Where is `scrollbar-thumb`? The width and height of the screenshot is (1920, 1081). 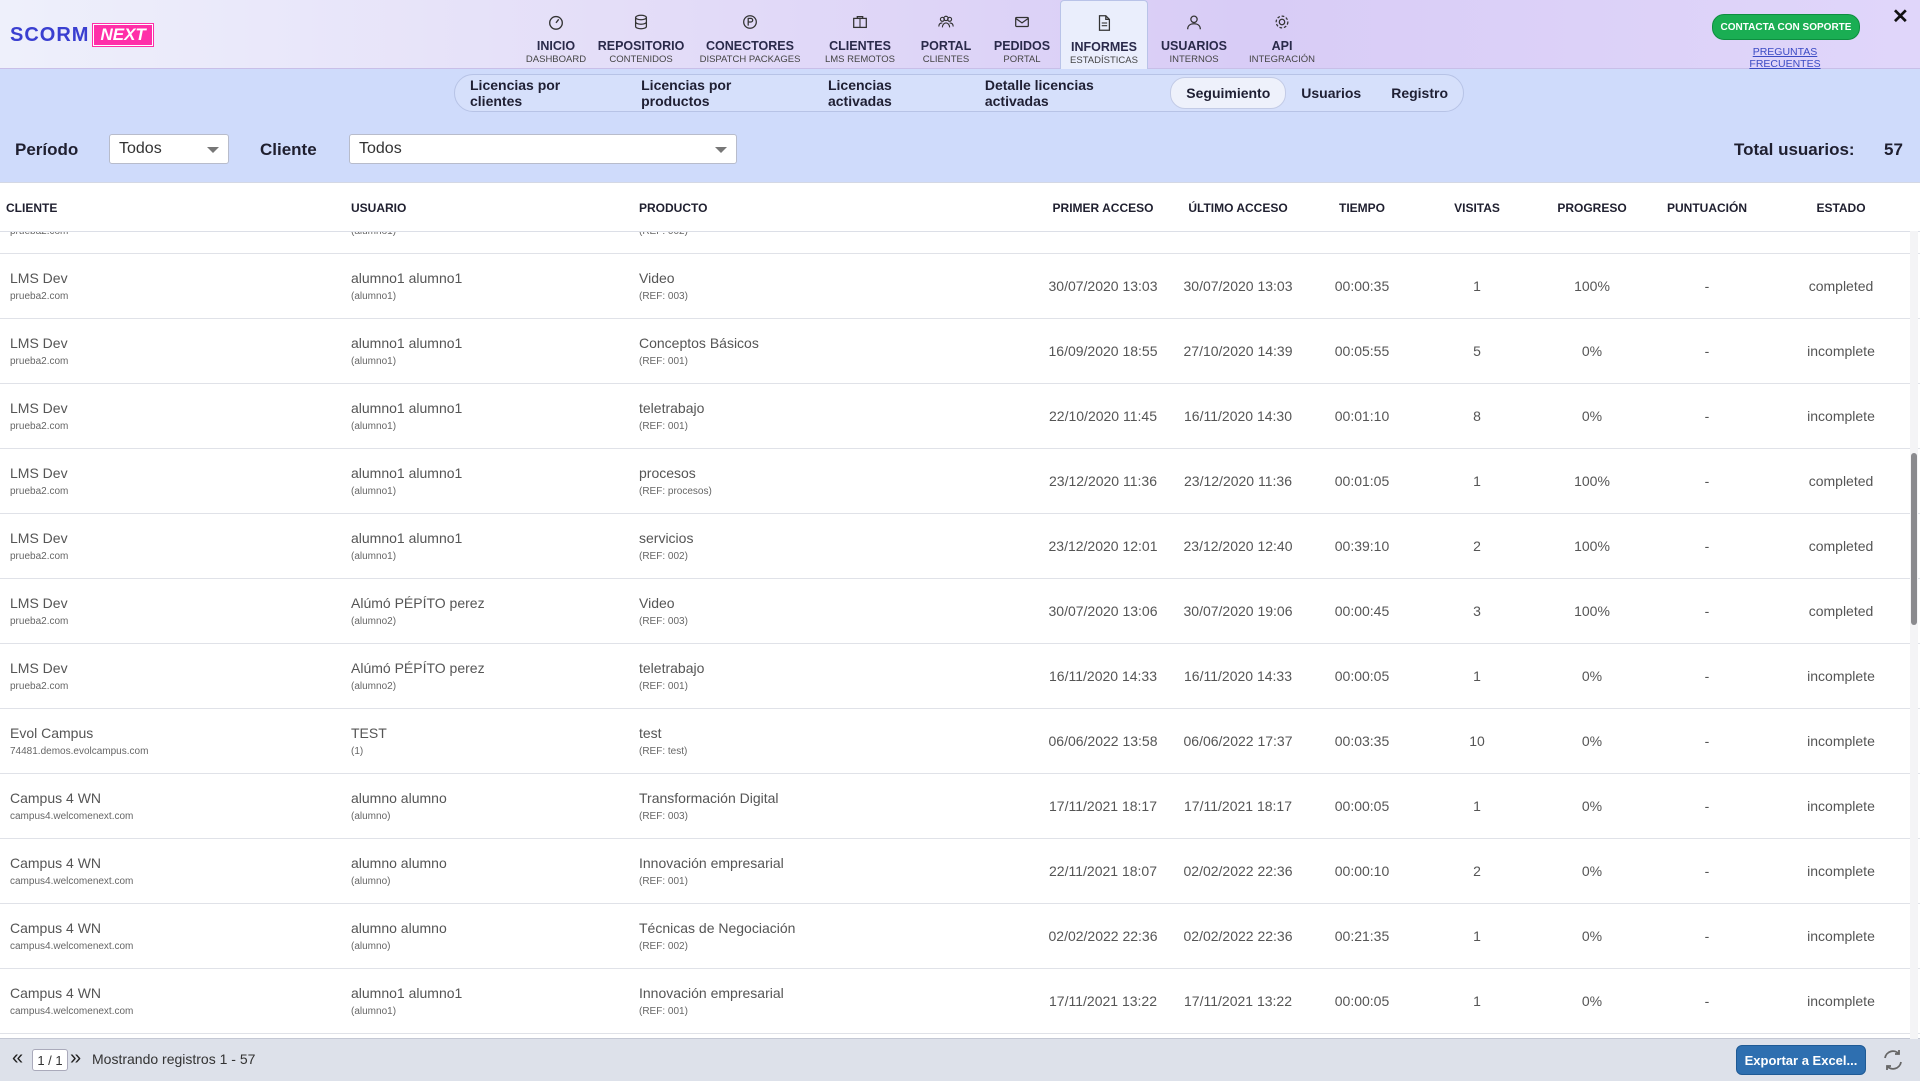 scrollbar-thumb is located at coordinates (1914, 539).